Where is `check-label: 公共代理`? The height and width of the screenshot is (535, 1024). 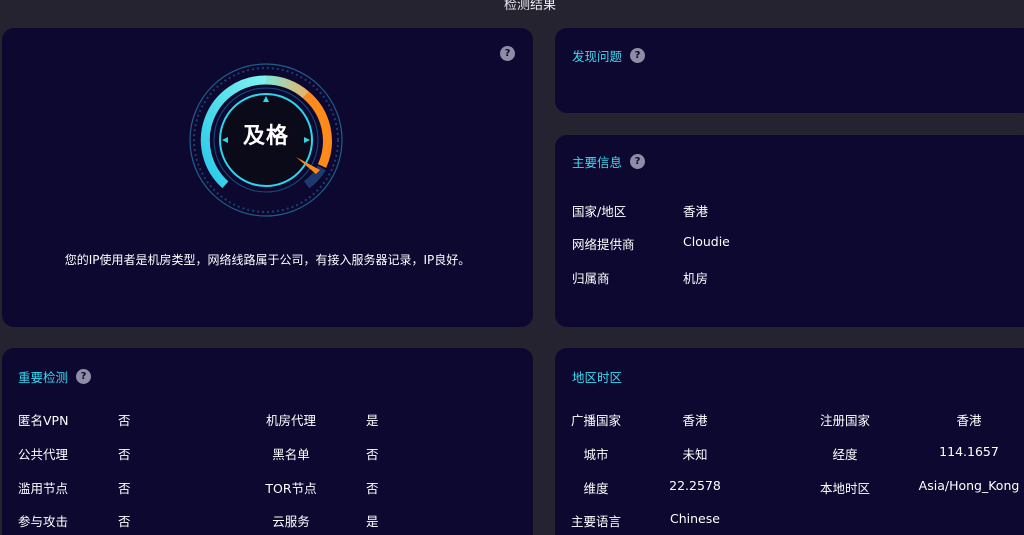
check-label: 公共代理 is located at coordinates (43, 454).